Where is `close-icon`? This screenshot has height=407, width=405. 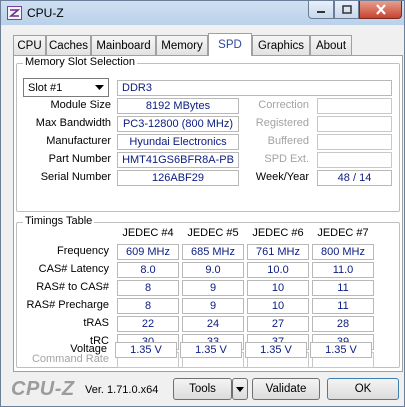
close-icon is located at coordinates (380, 9).